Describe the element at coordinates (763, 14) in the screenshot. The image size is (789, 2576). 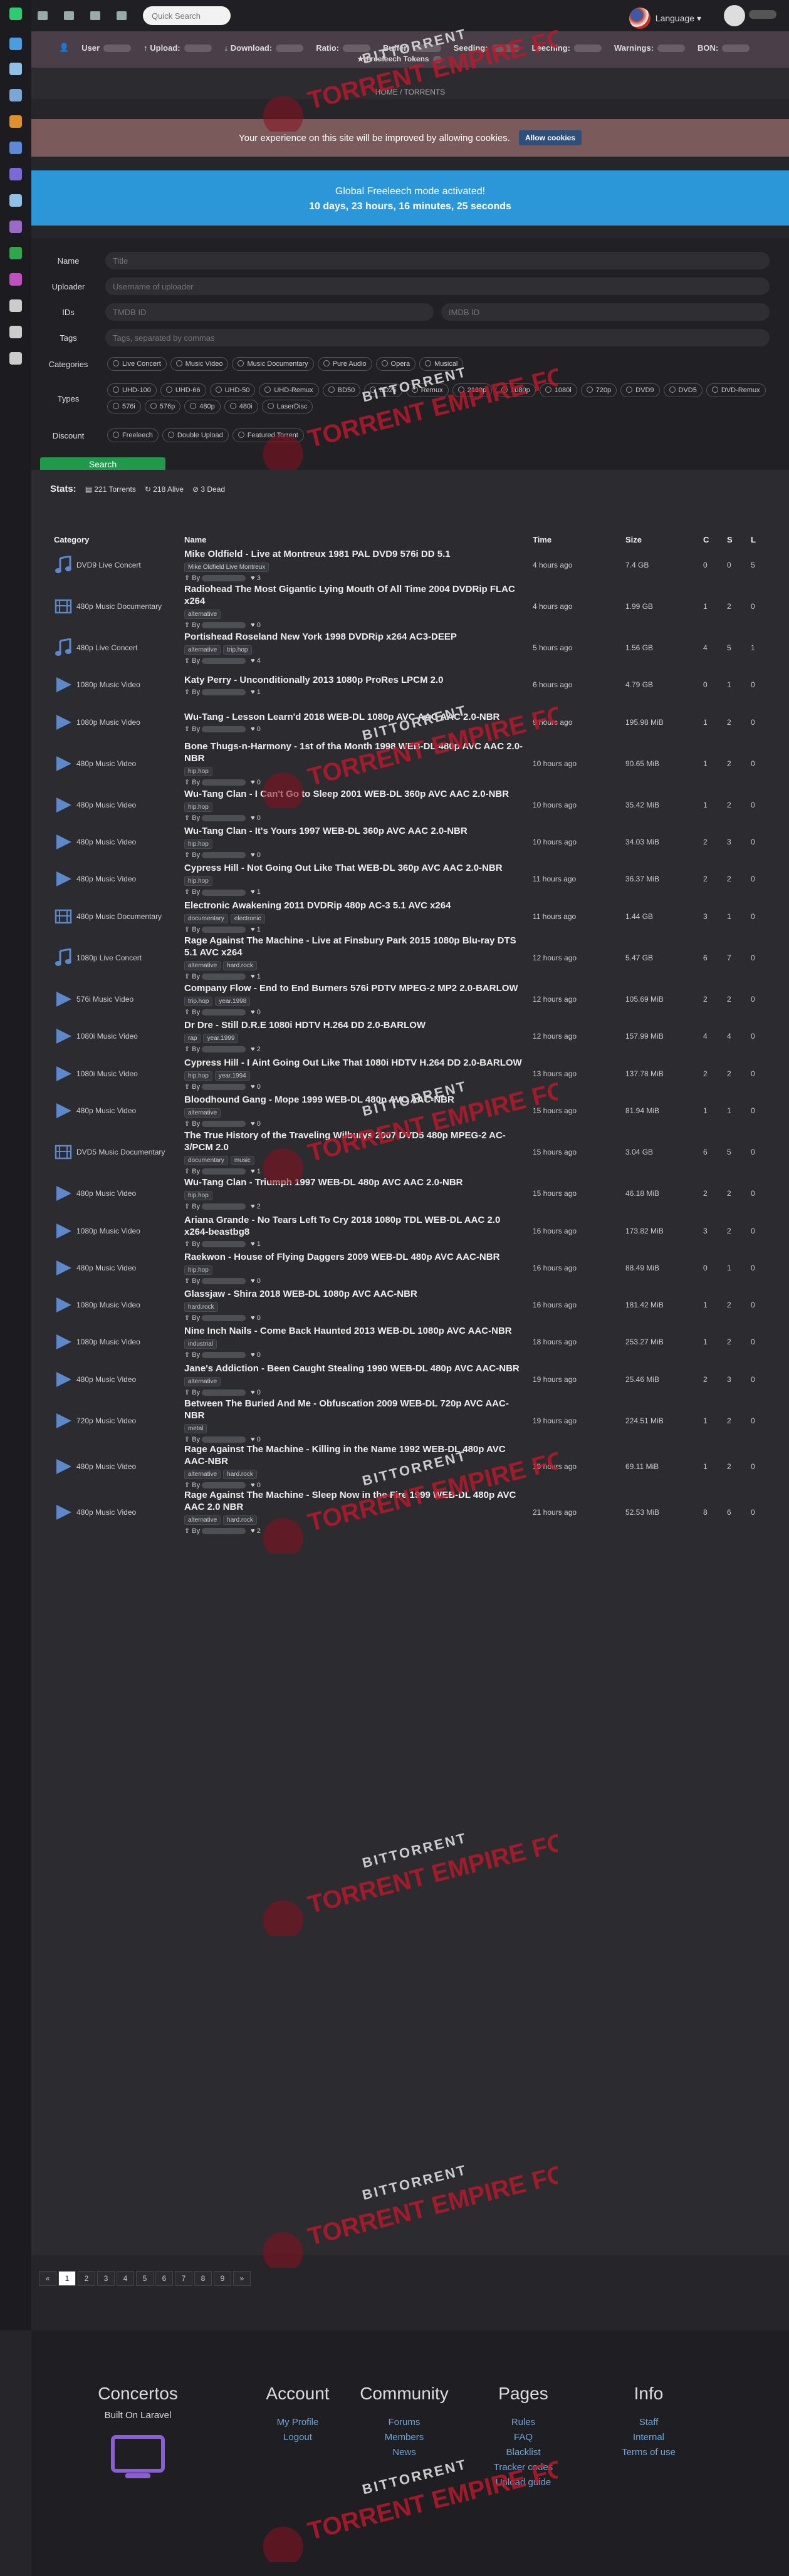
I see `username-blurred` at that location.